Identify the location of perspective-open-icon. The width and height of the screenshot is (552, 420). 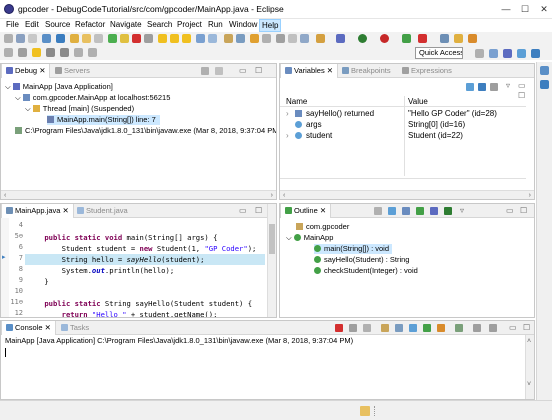
(479, 53).